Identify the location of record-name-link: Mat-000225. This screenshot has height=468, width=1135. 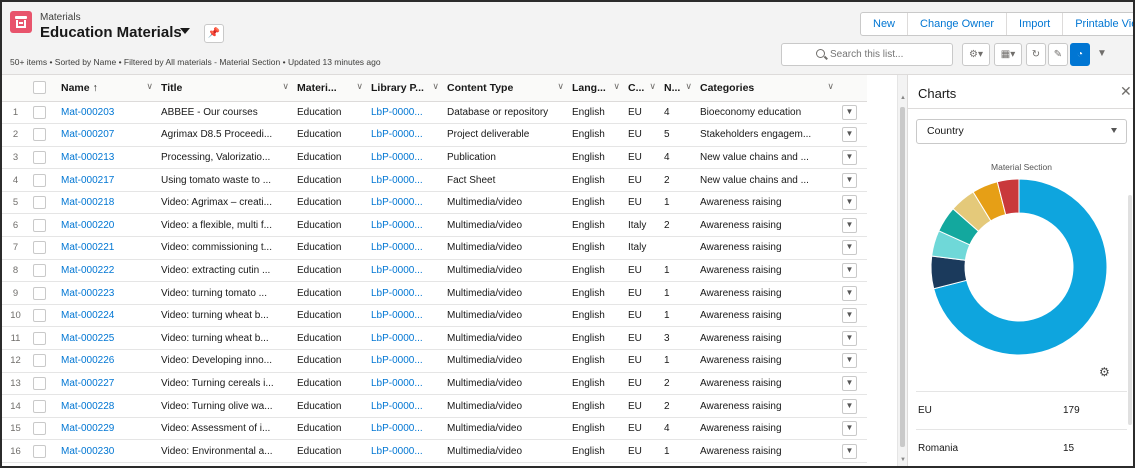
(107, 338).